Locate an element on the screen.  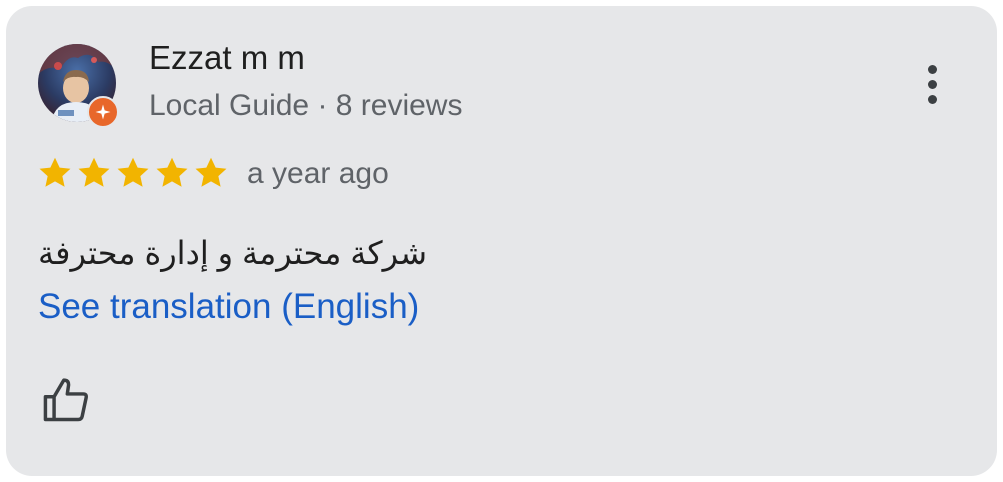
author-name: Ezzat m m is located at coordinates (227, 58).